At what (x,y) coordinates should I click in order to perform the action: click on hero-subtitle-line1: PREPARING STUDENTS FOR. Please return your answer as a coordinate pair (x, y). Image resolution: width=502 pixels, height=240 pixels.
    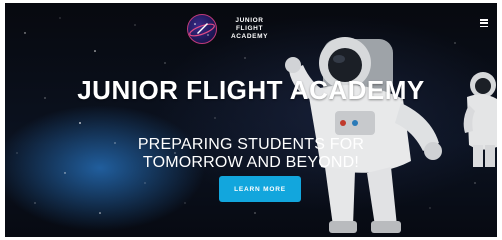
    Looking at the image, I should click on (251, 144).